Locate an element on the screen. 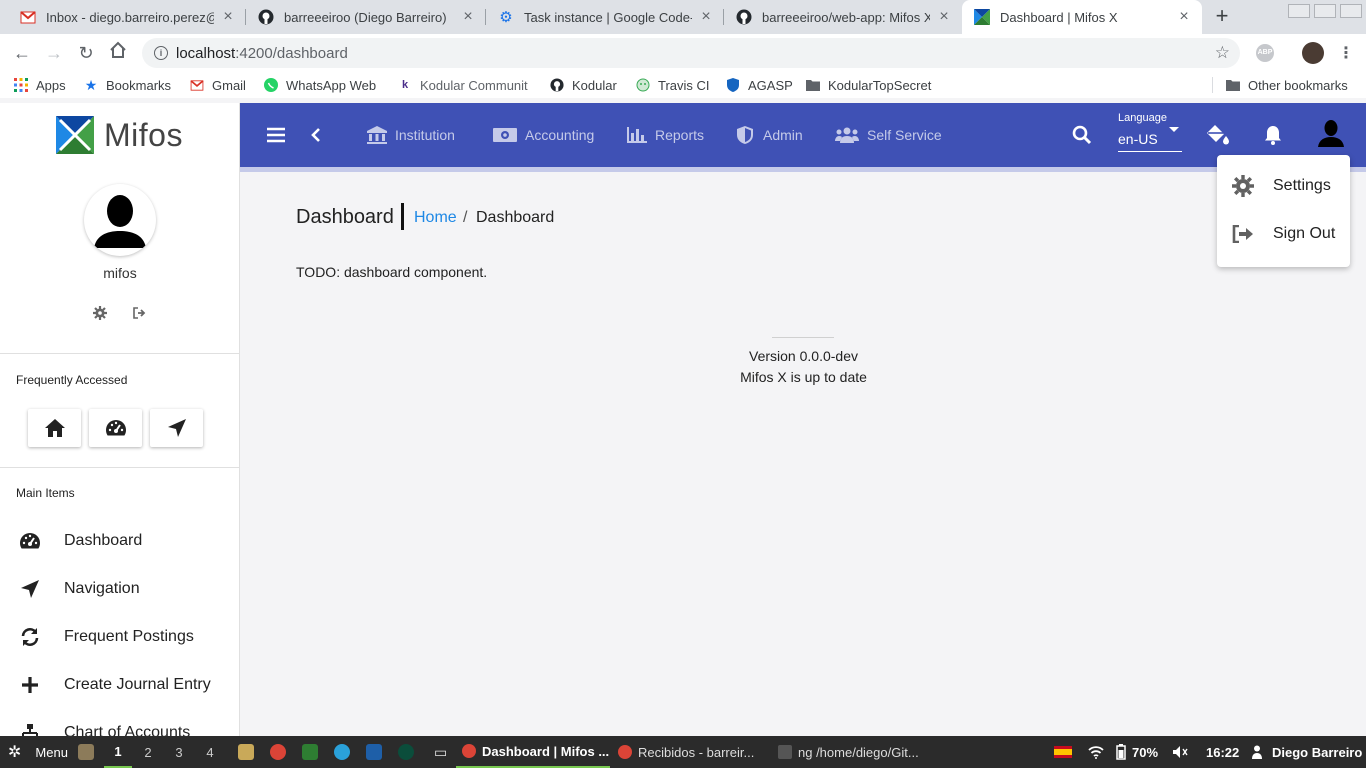 The height and width of the screenshot is (768, 1366). sidebar-item-dashboard: Dashboard is located at coordinates (119, 541).